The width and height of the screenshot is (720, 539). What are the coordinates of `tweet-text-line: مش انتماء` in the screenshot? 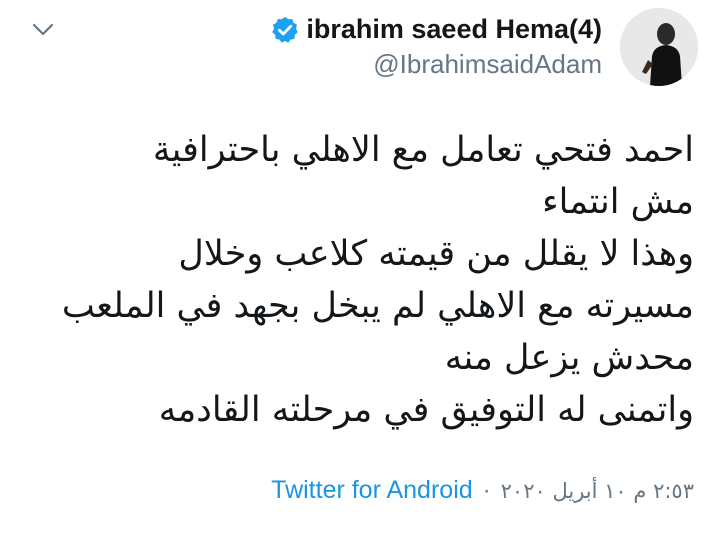 It's located at (618, 202).